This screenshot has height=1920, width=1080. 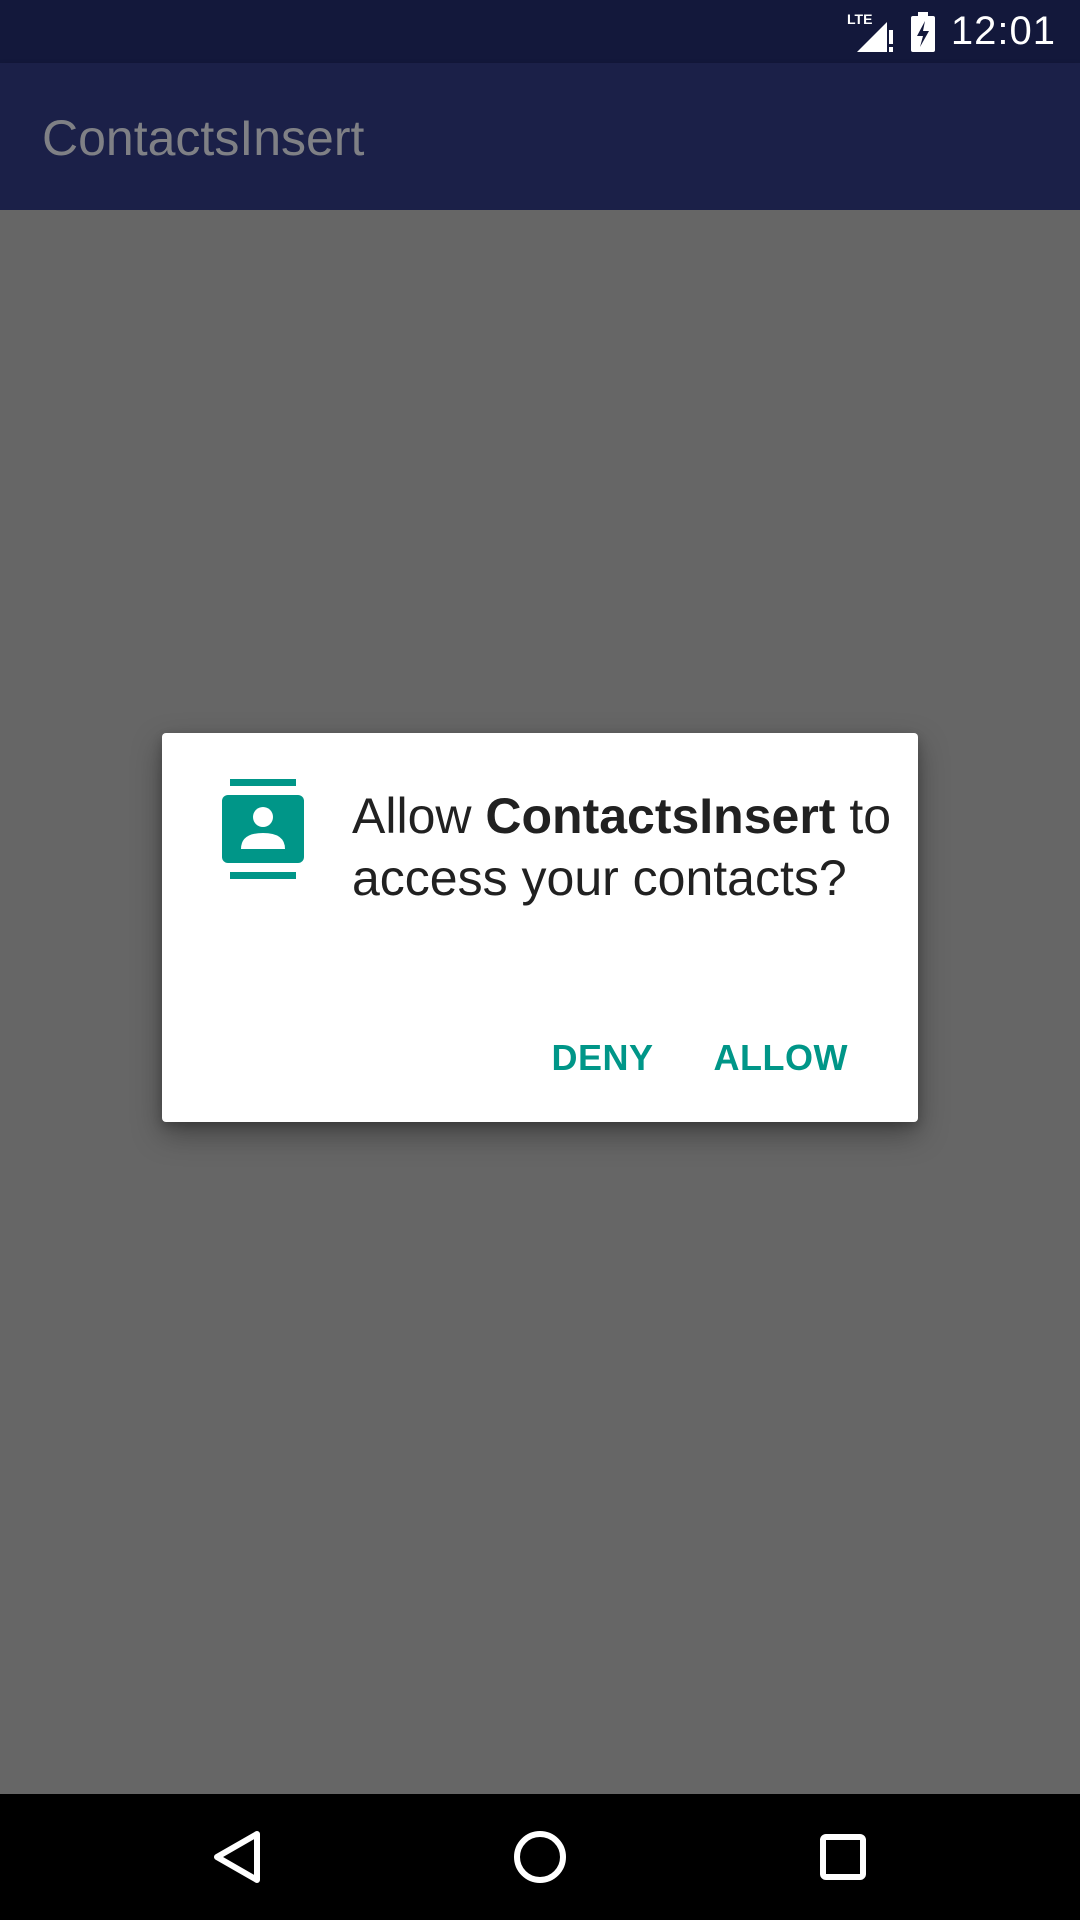 I want to click on recents-button, so click(x=843, y=1857).